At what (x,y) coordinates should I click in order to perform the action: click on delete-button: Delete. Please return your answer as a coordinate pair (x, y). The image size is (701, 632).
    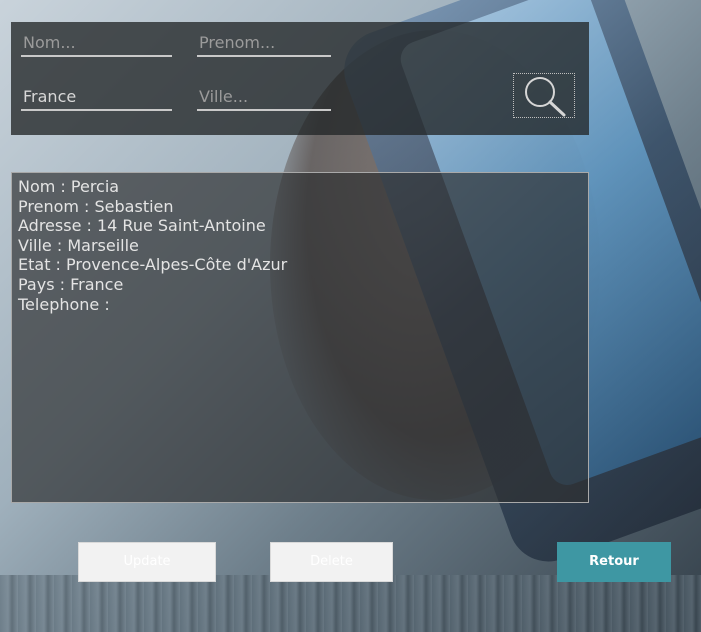
    Looking at the image, I should click on (331, 562).